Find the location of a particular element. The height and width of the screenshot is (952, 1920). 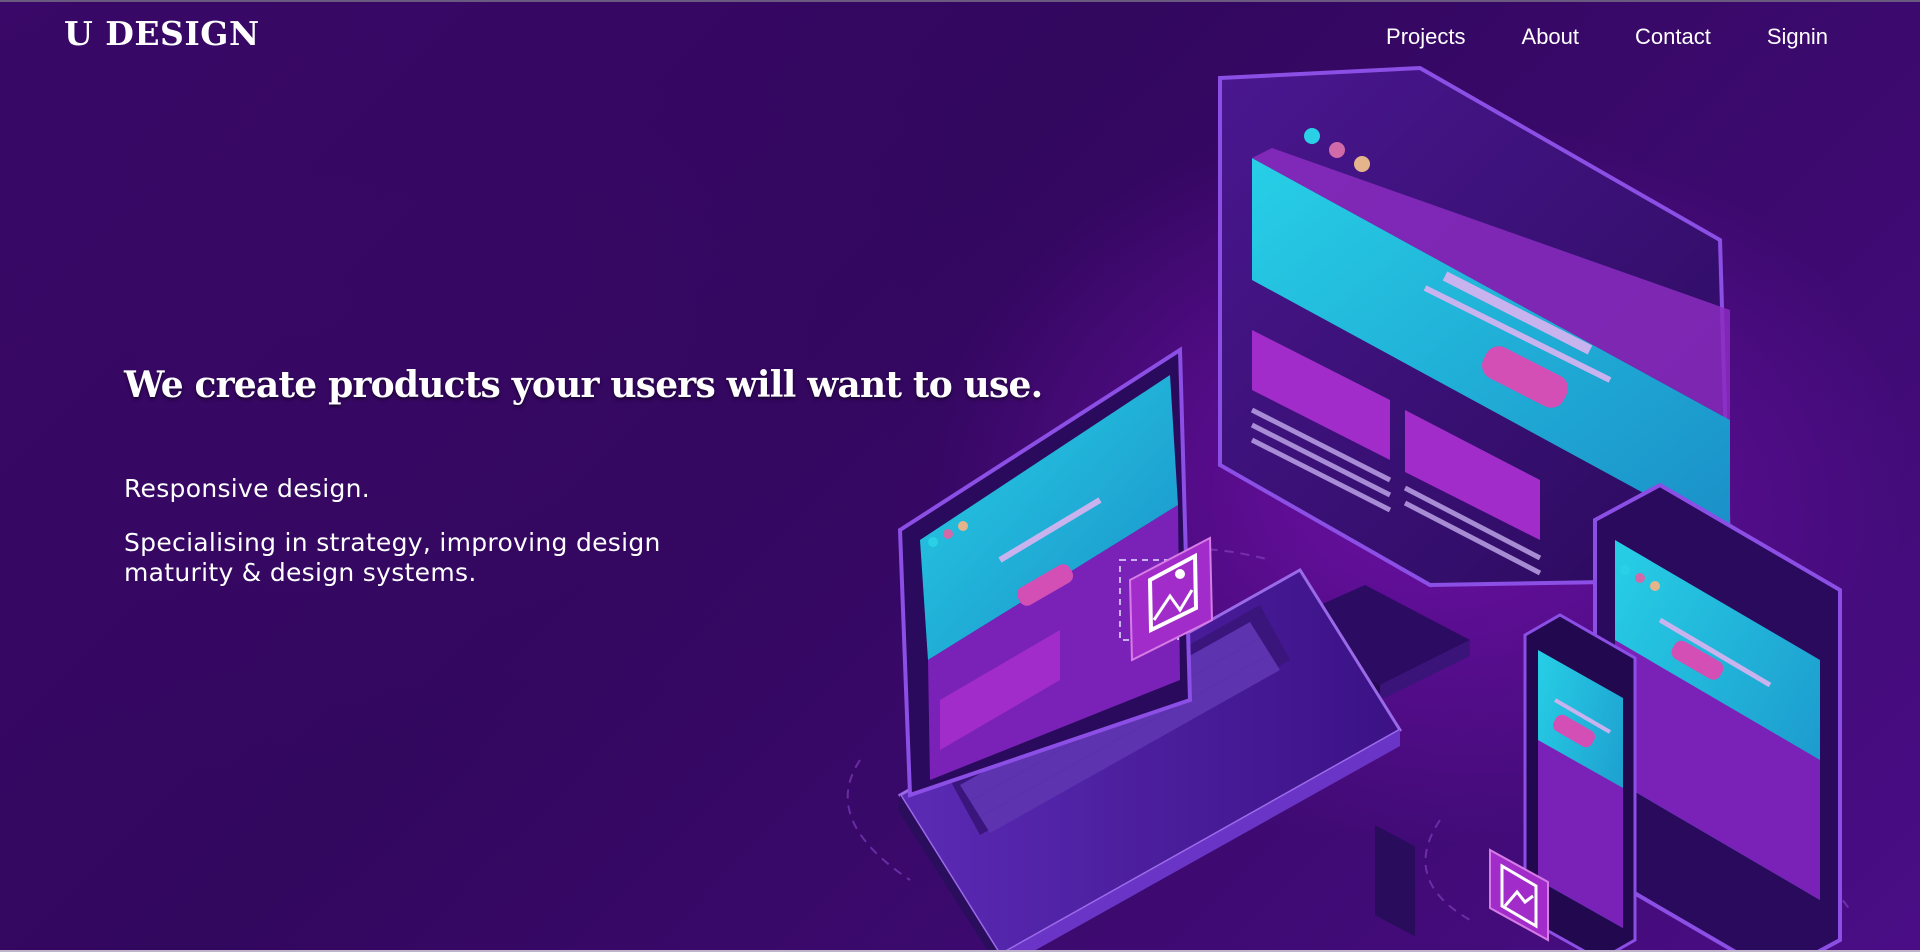

nav-contact: Contact is located at coordinates (1673, 37).